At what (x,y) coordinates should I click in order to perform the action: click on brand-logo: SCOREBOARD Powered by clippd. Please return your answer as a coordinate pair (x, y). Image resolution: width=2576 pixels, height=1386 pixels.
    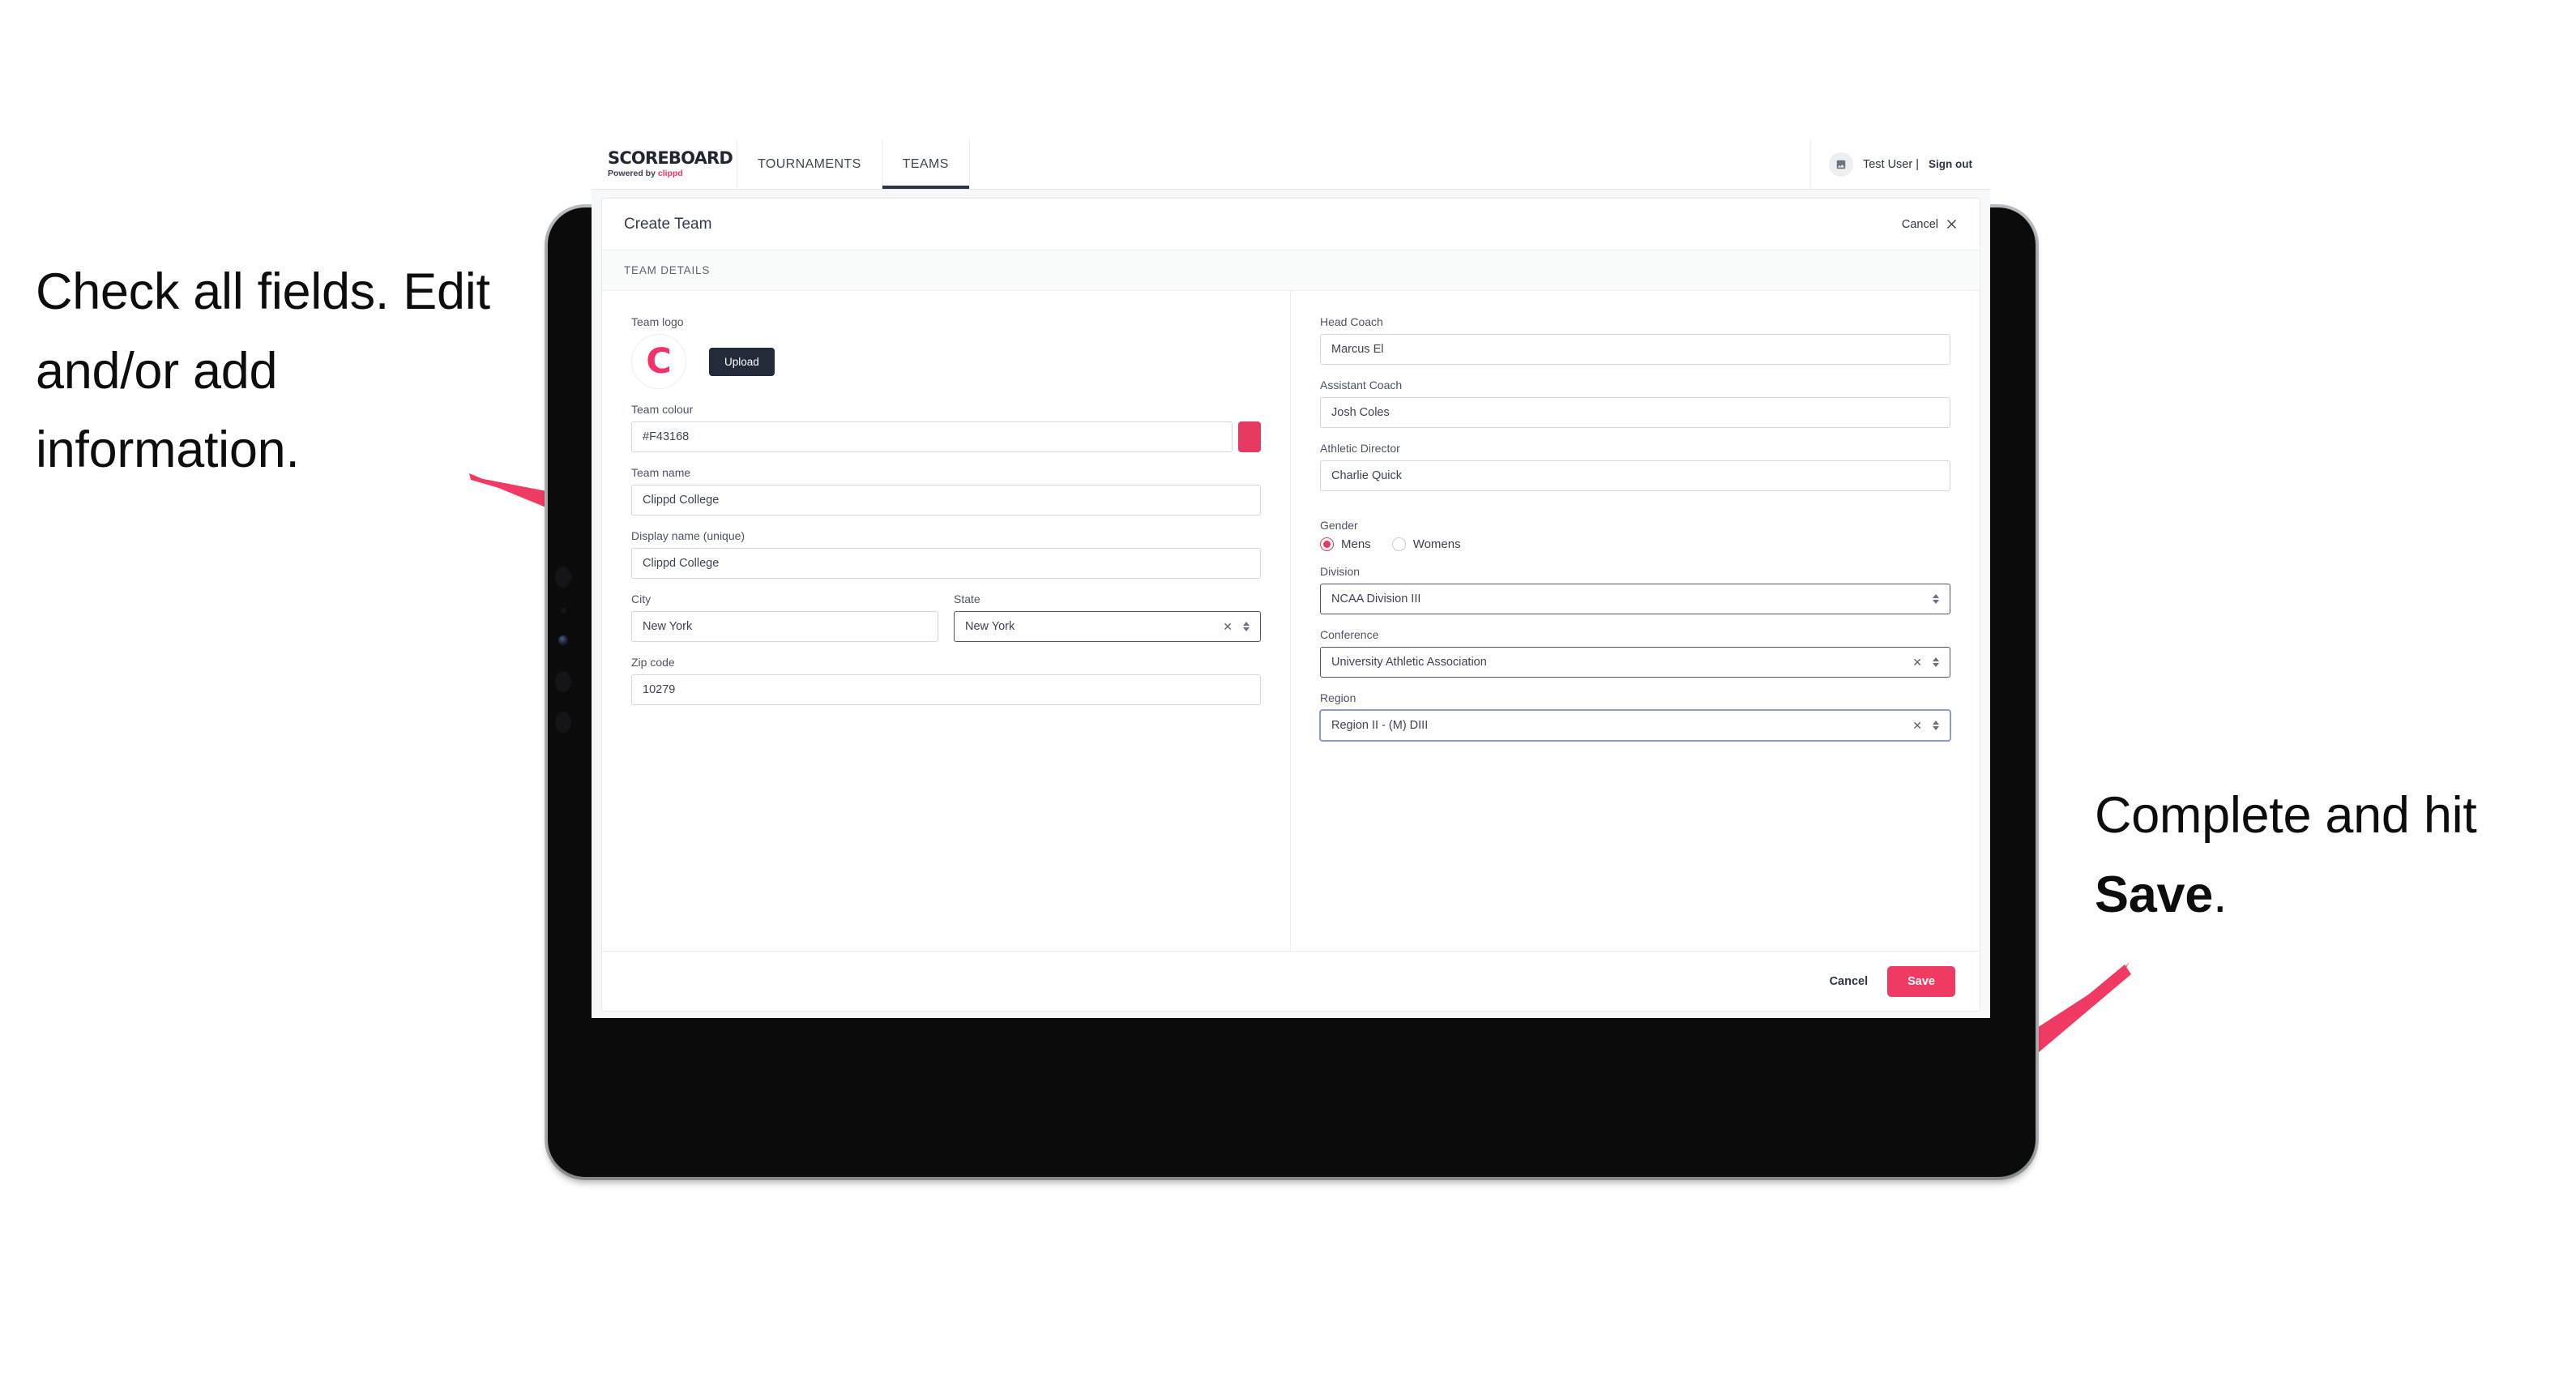
    Looking at the image, I should click on (664, 164).